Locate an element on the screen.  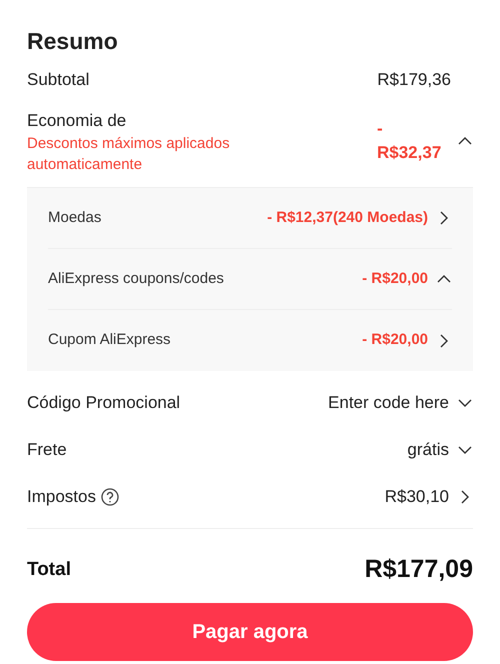
row-value: R$30,10 is located at coordinates (416, 497).